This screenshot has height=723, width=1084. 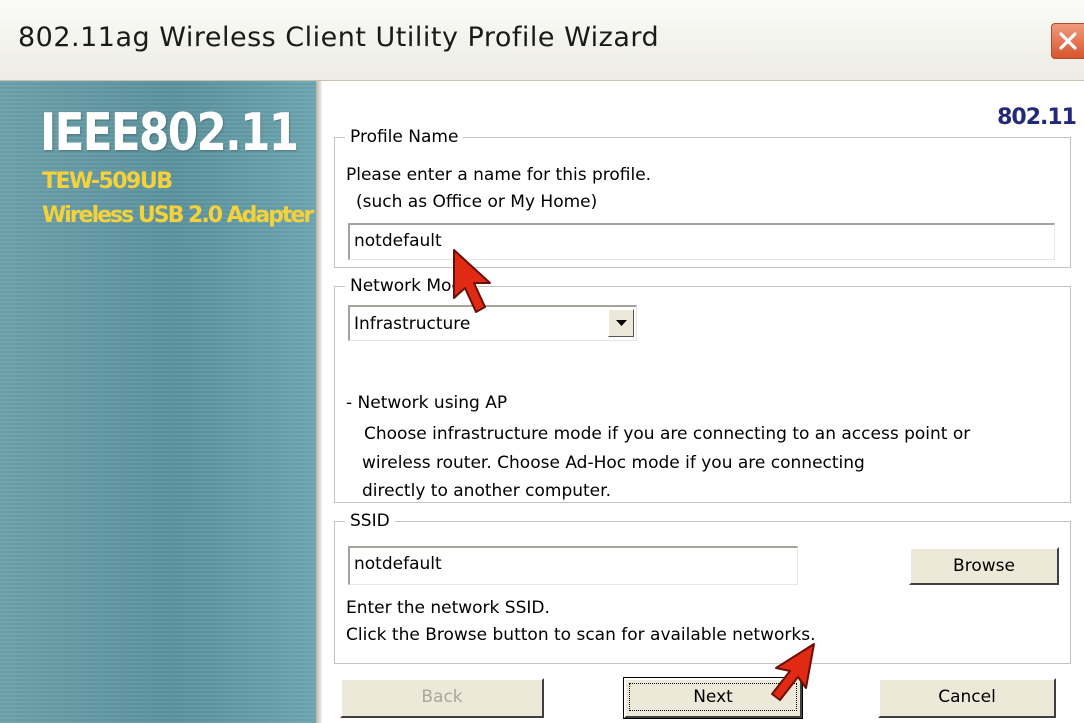 I want to click on ssid-legend: SSID, so click(x=370, y=521).